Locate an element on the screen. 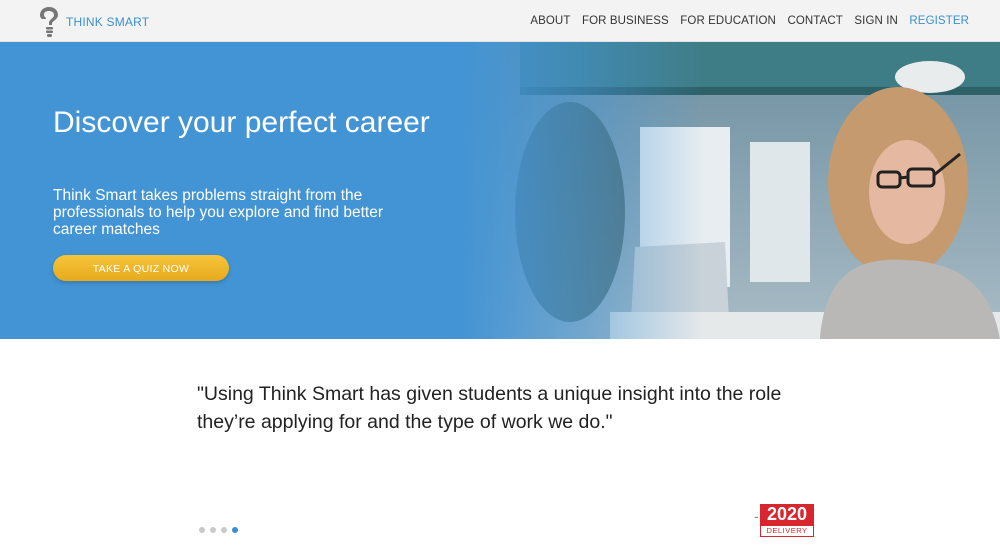 The height and width of the screenshot is (560, 1000). lightbulb-question-icon is located at coordinates (49, 22).